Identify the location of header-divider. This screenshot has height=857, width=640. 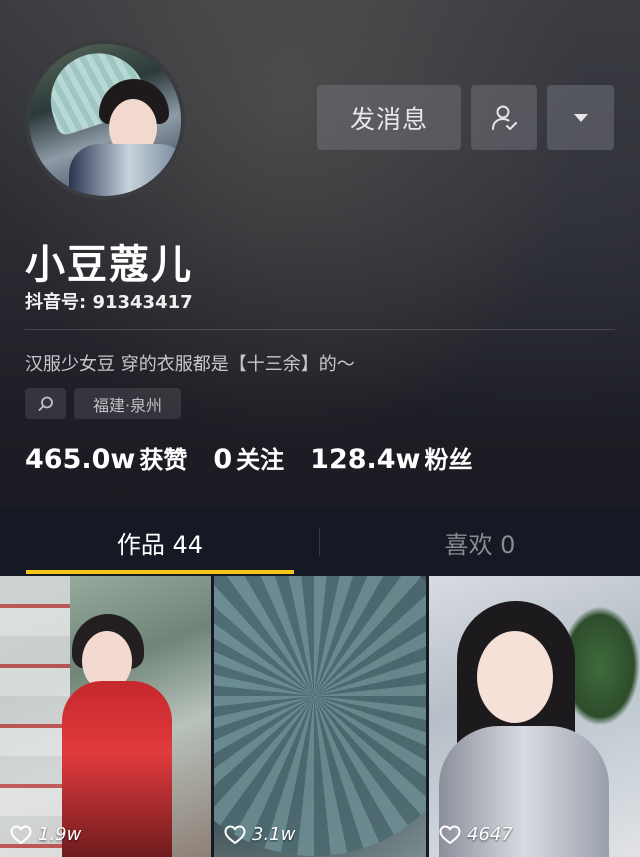
(320, 329).